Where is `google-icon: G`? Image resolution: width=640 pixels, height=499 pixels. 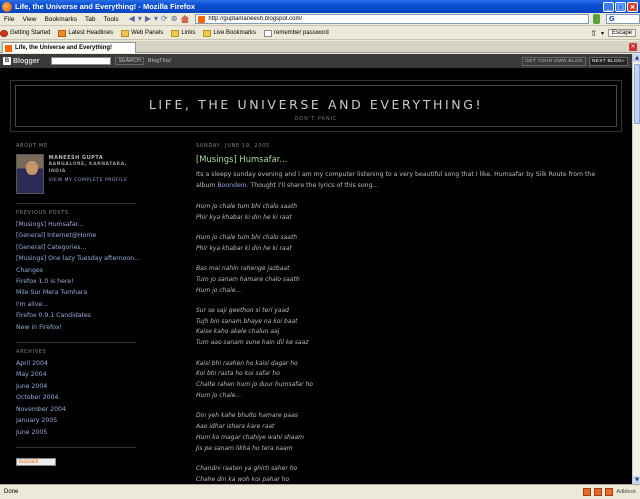 google-icon: G is located at coordinates (611, 19).